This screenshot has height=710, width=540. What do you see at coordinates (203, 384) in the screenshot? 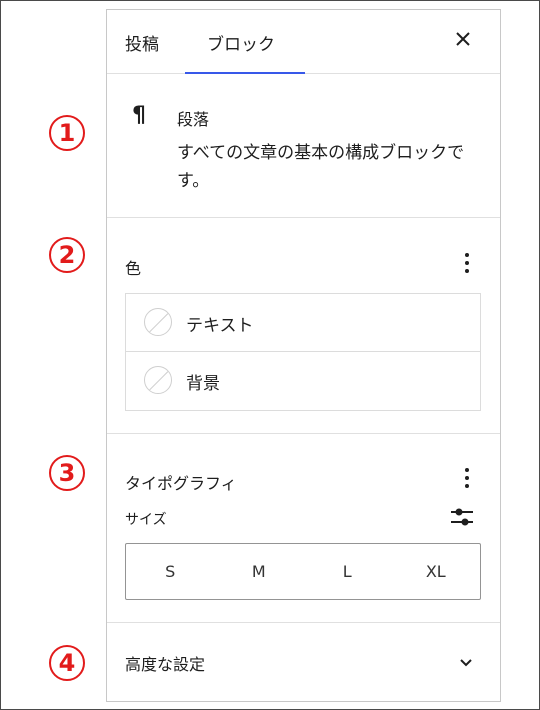
I see `color-item-label: 背景` at bounding box center [203, 384].